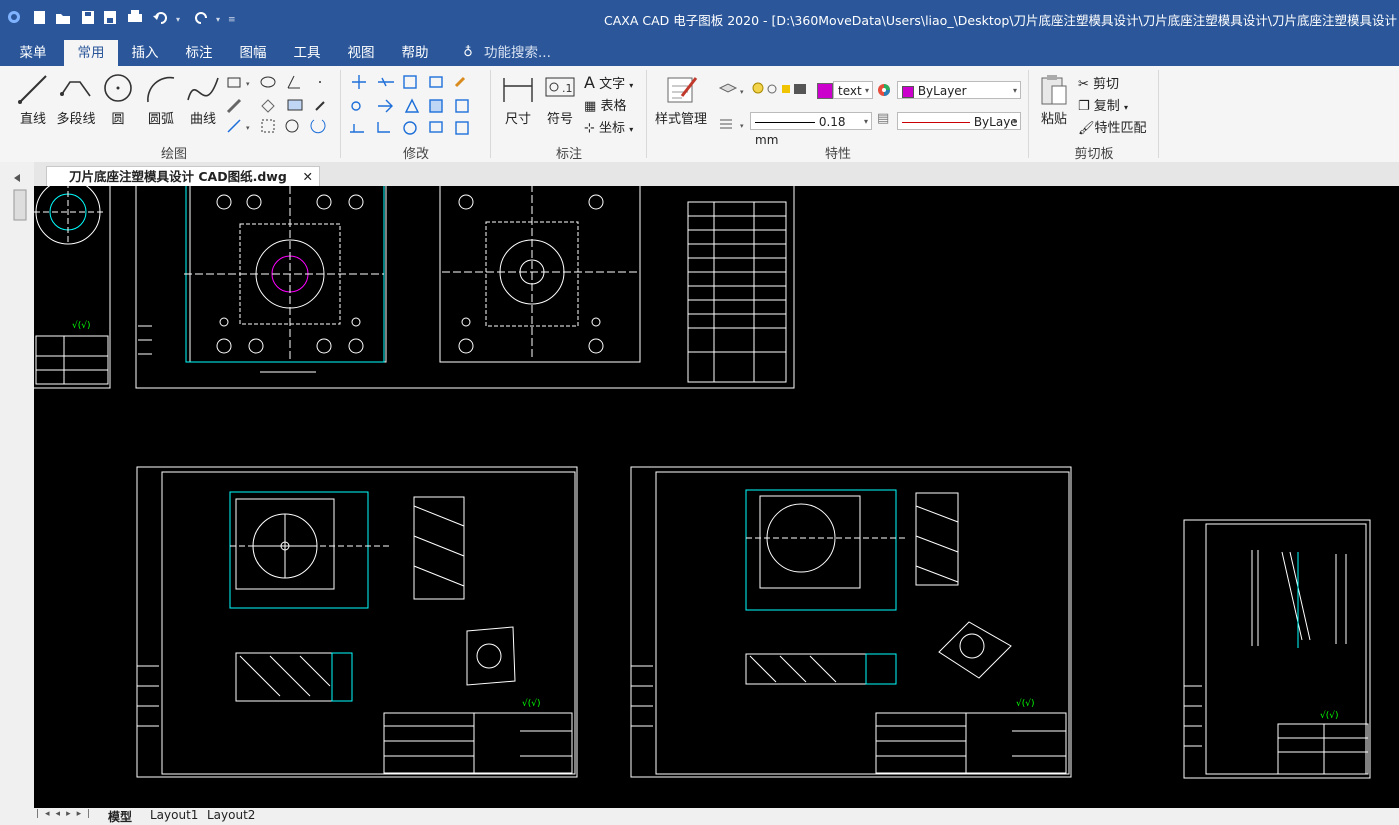  Describe the element at coordinates (605, 104) in the screenshot. I see `table-button: ▦ 表格` at that location.